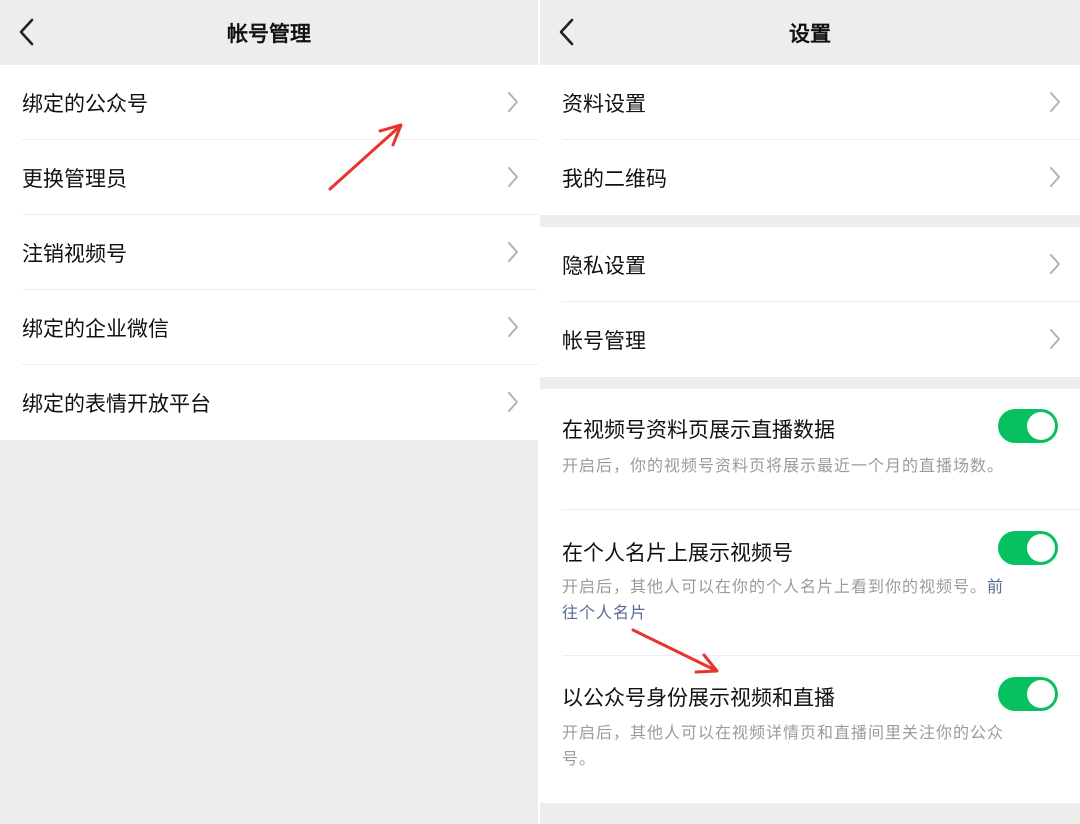 Image resolution: width=1080 pixels, height=824 pixels. What do you see at coordinates (604, 104) in the screenshot?
I see `item-label: 资料设置` at bounding box center [604, 104].